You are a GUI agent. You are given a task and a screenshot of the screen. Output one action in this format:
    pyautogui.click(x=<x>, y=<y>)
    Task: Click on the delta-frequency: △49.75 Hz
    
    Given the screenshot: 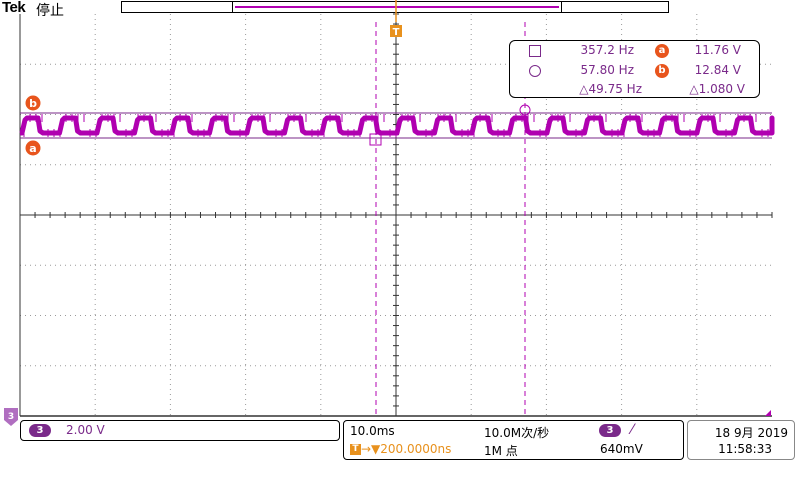 What is the action you would take?
    pyautogui.click(x=610, y=89)
    